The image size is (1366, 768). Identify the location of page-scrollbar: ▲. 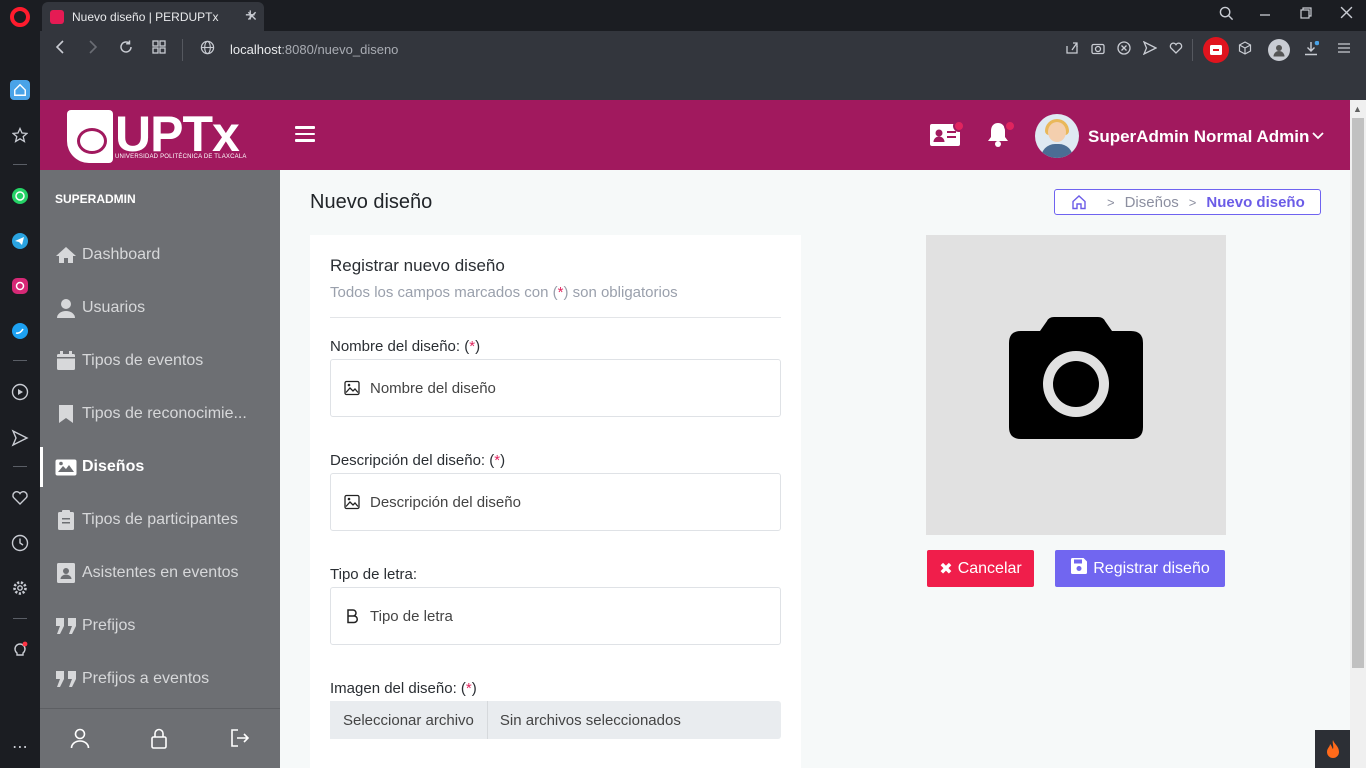
(1358, 434).